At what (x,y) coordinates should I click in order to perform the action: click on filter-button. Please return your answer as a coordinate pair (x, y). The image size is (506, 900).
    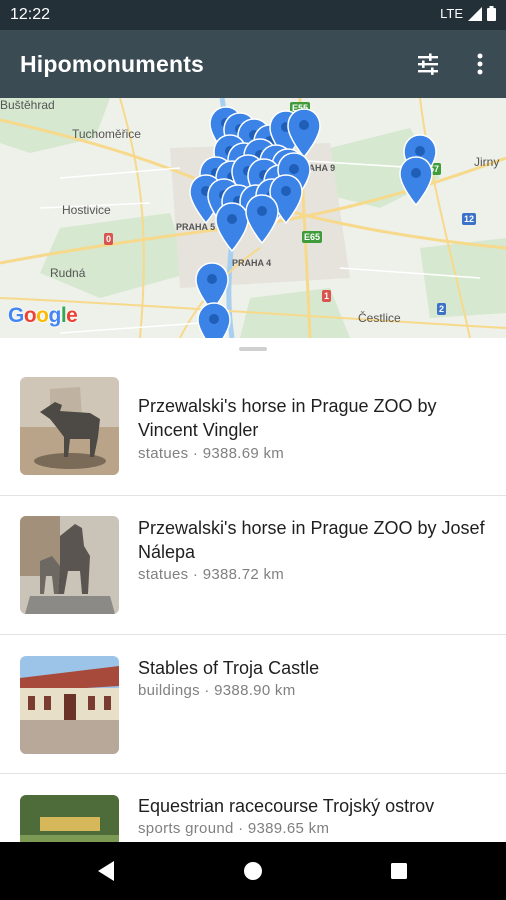
    Looking at the image, I should click on (428, 64).